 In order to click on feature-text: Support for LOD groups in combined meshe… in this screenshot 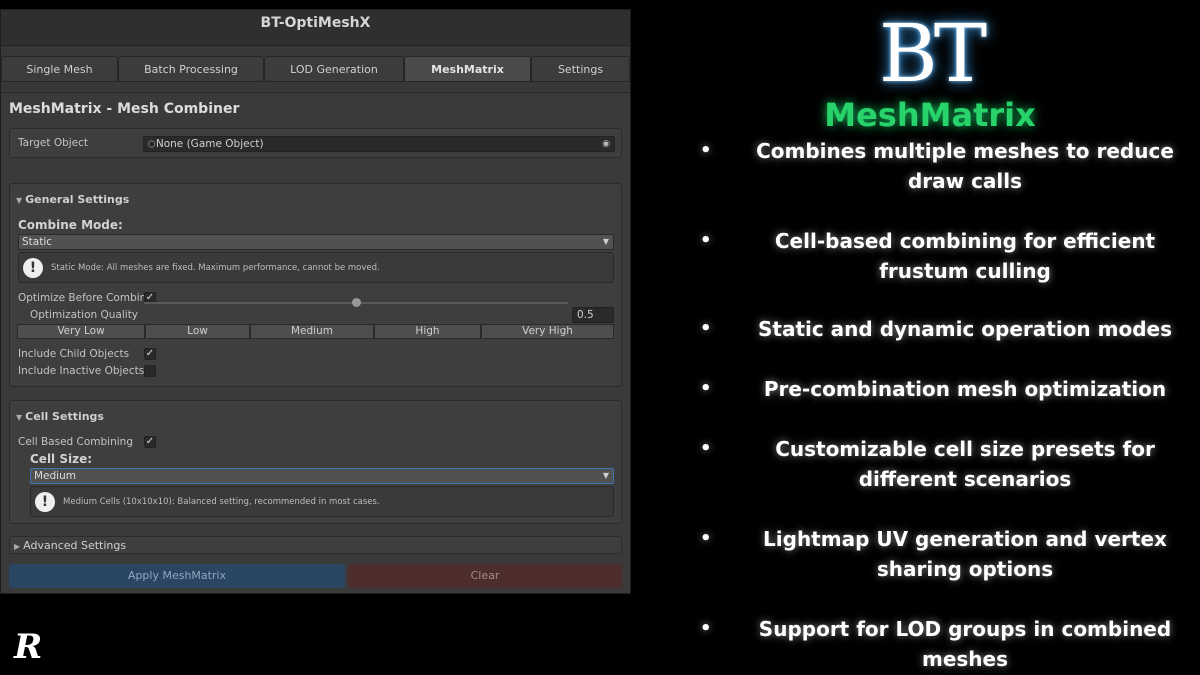, I will do `click(965, 644)`.